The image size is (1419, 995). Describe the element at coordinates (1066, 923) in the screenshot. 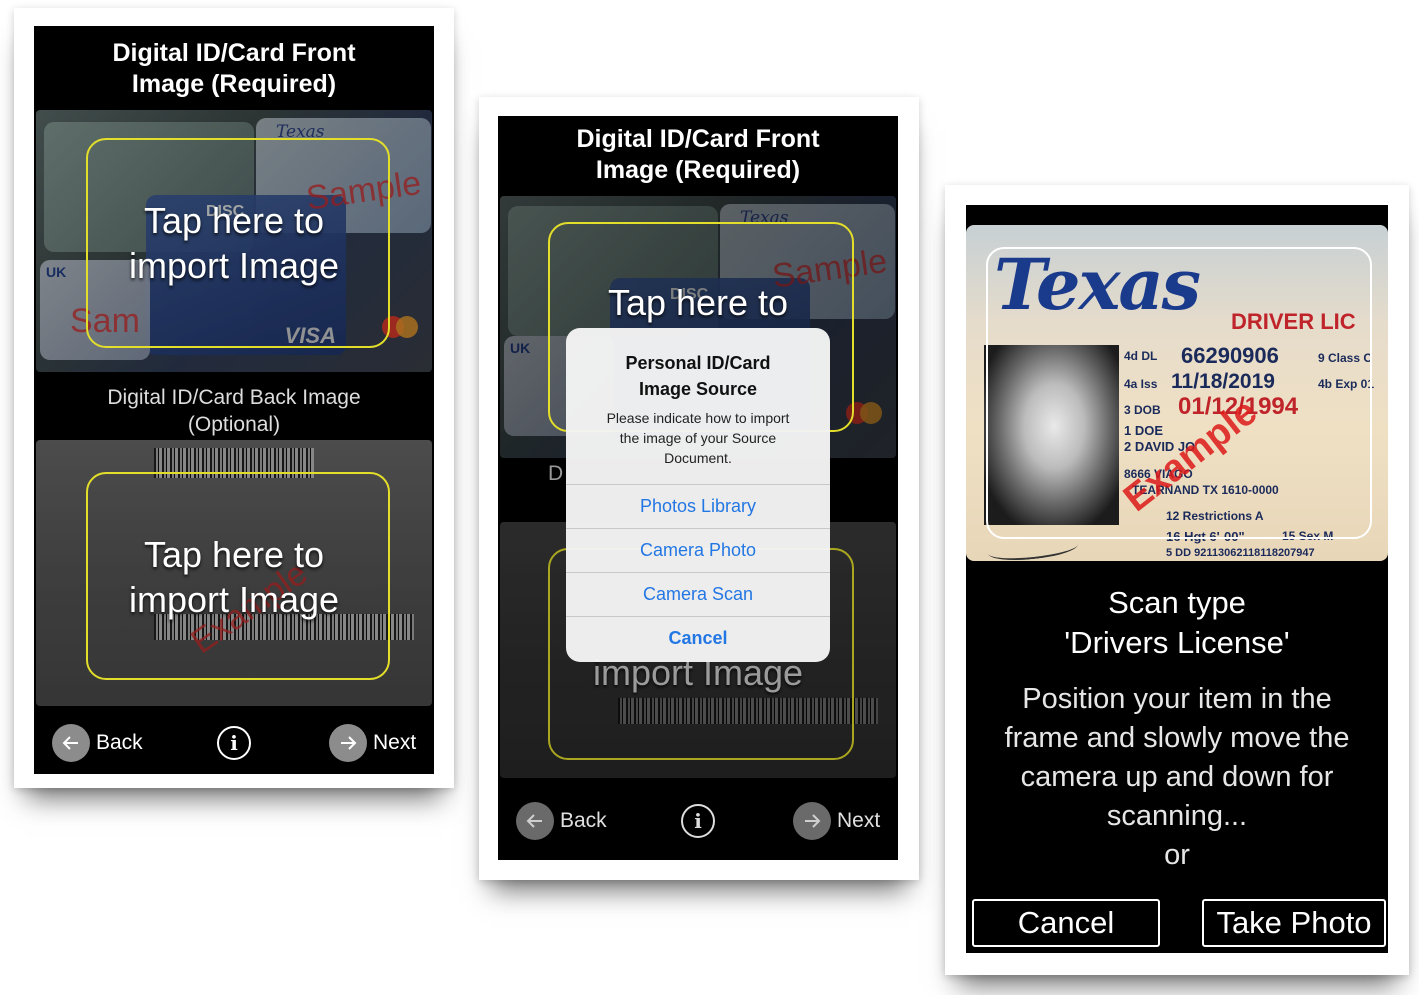

I see `scan-cancel-button: Cancel` at that location.